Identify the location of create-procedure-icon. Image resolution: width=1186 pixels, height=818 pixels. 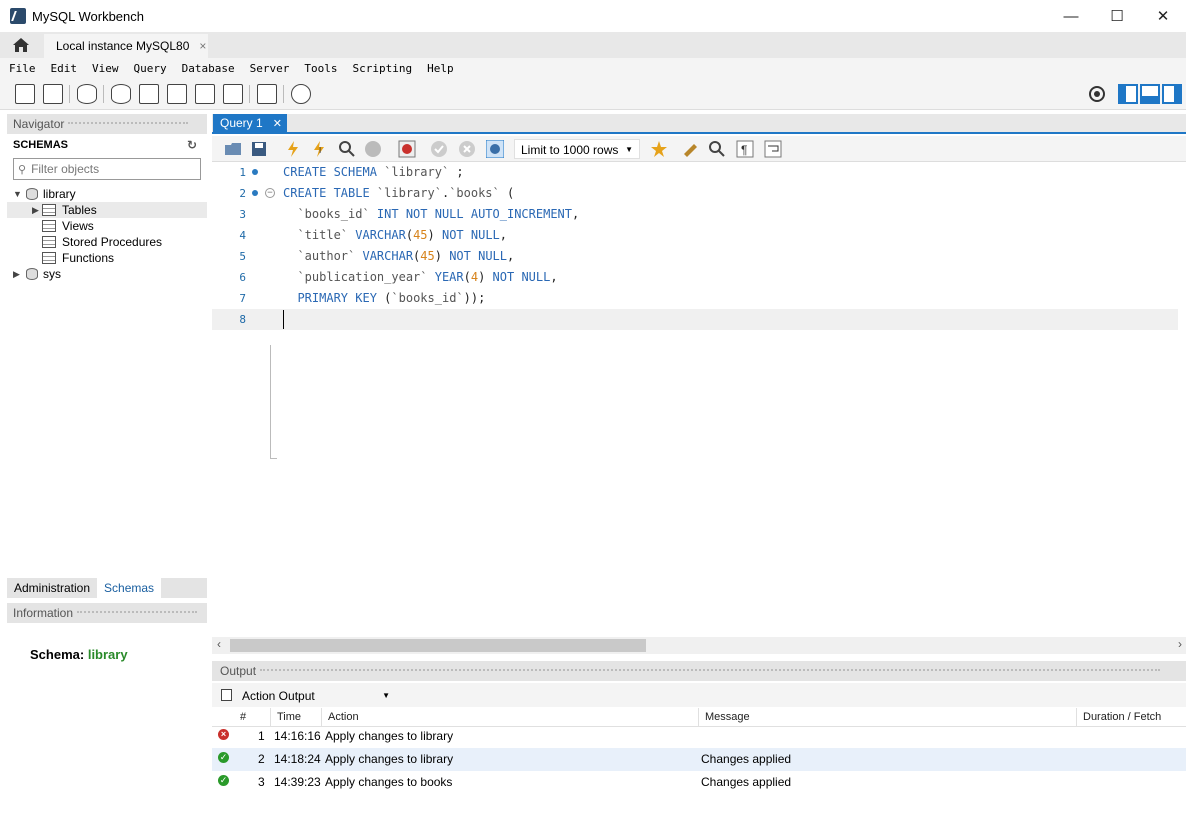
(205, 94).